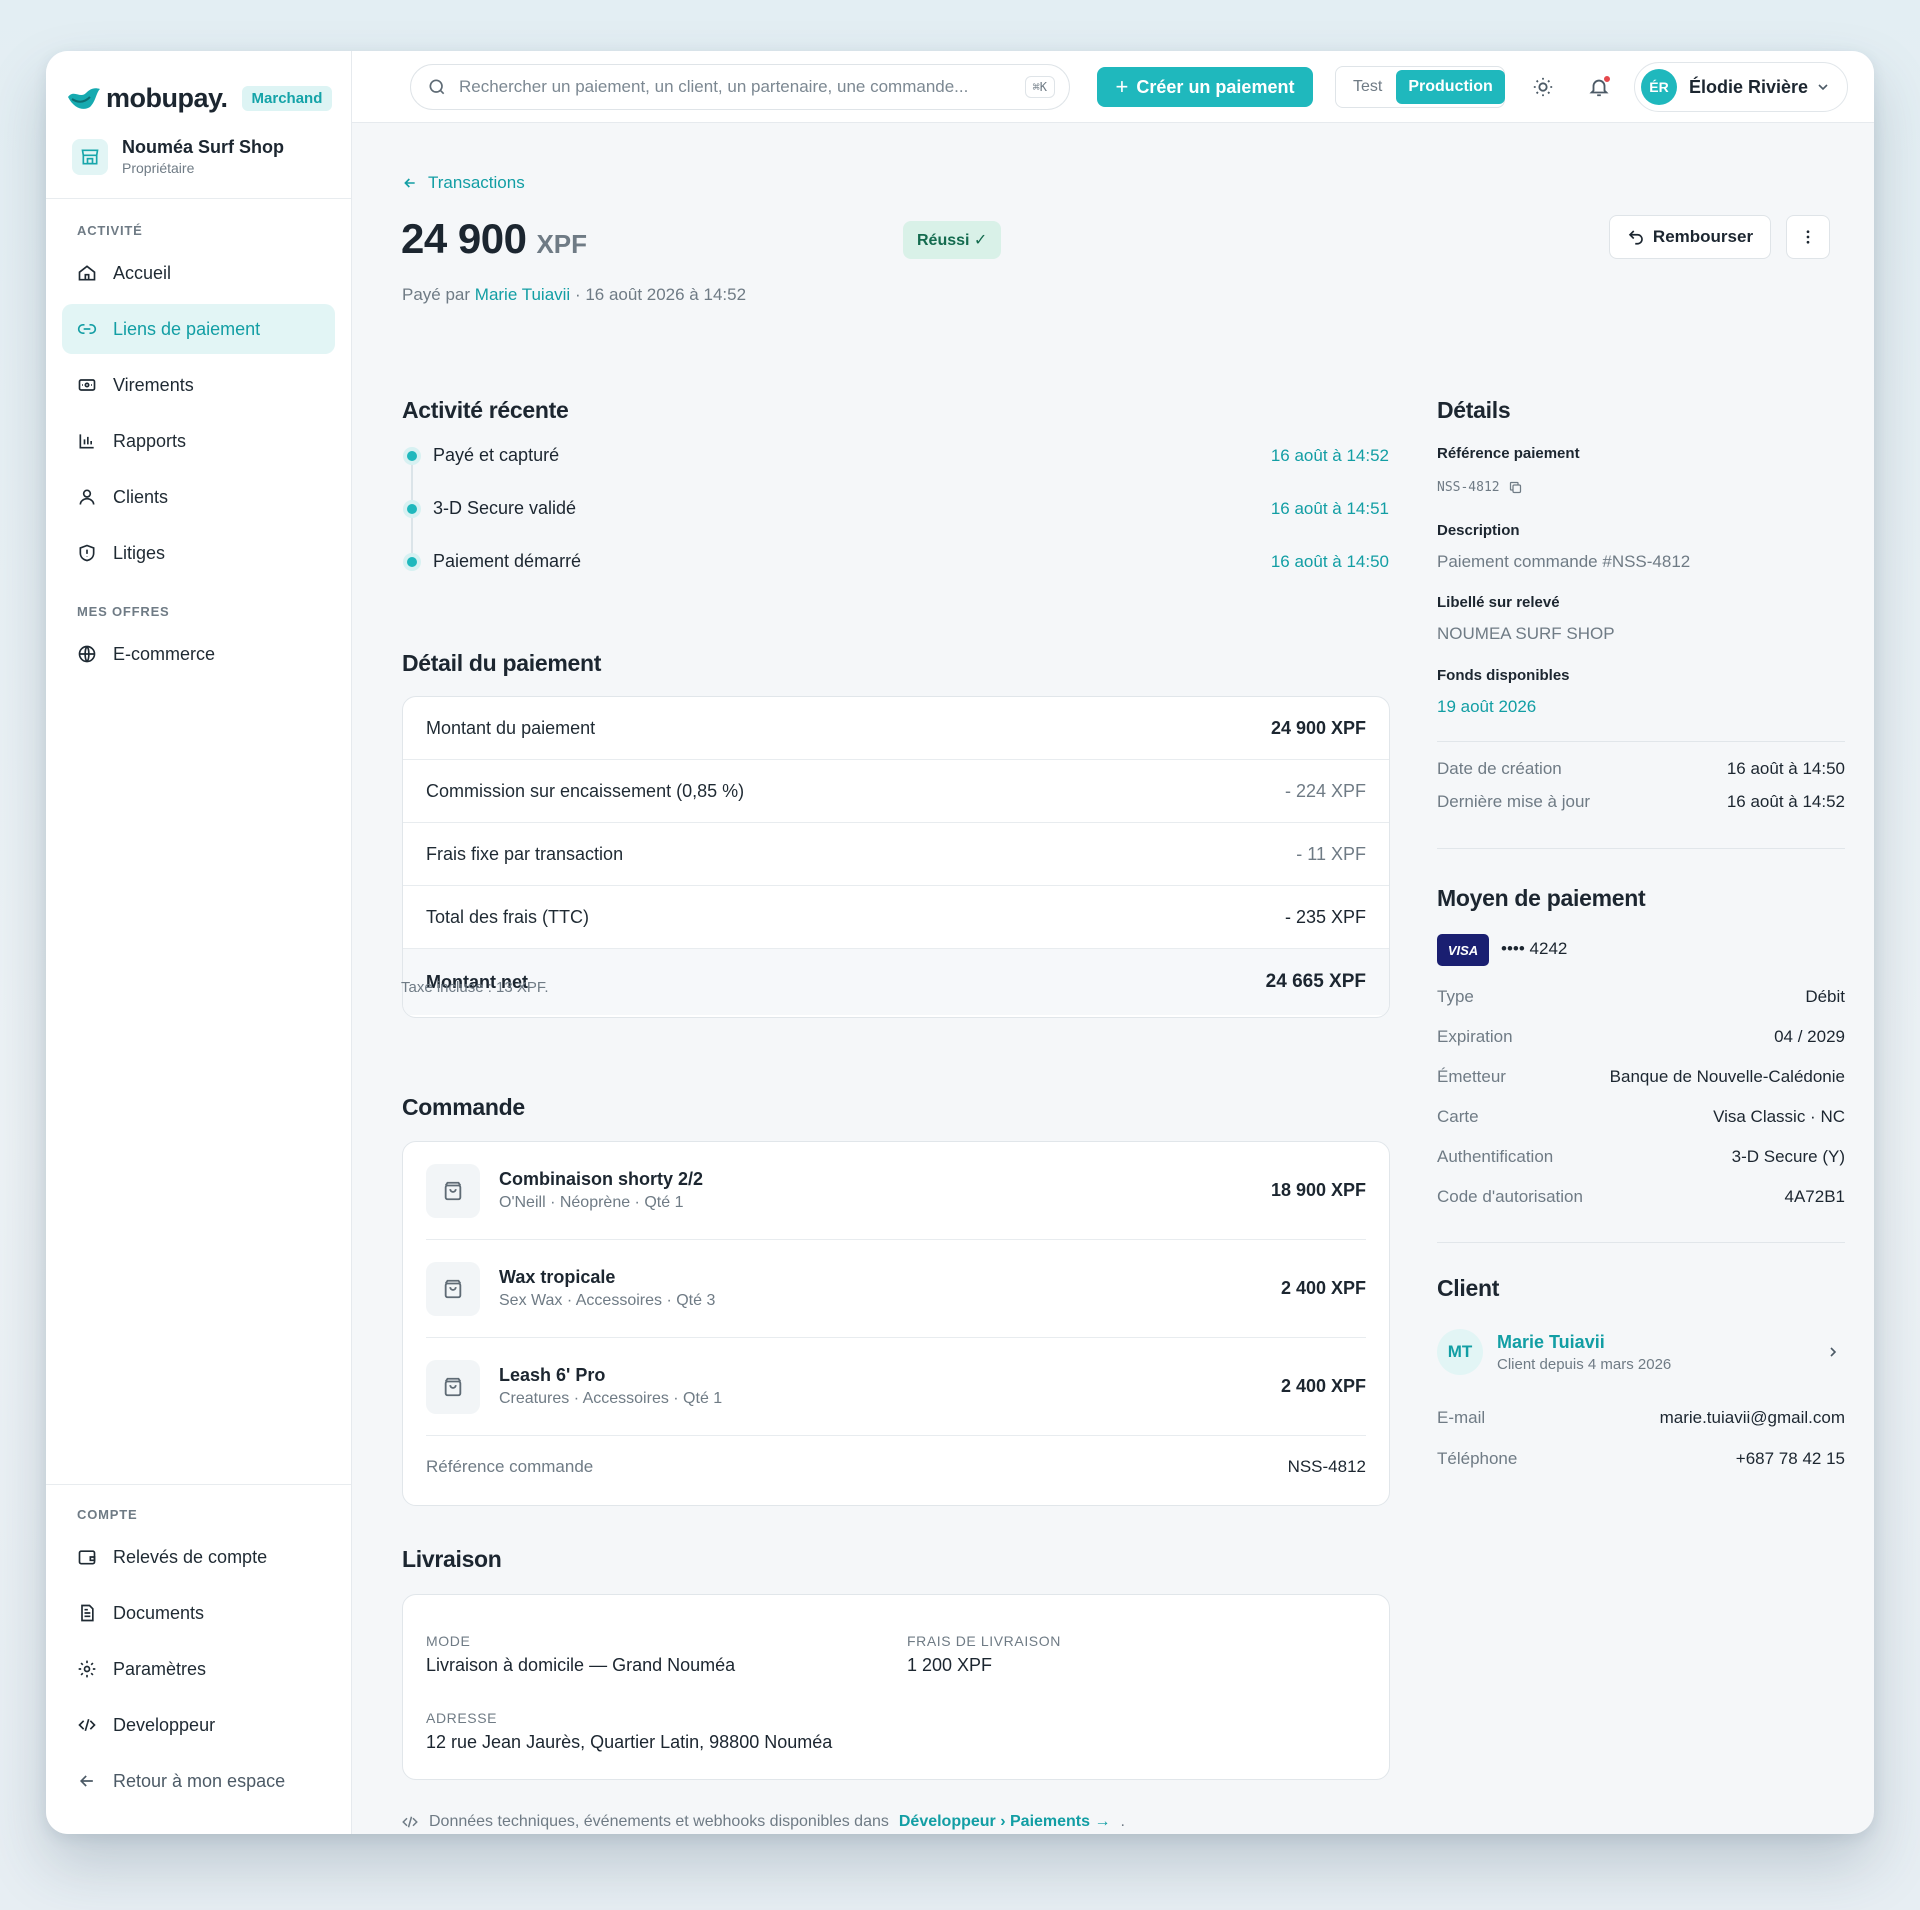 The width and height of the screenshot is (1920, 1910). What do you see at coordinates (1790, 1459) in the screenshot?
I see `client-phone-value: +687 78 42 15` at bounding box center [1790, 1459].